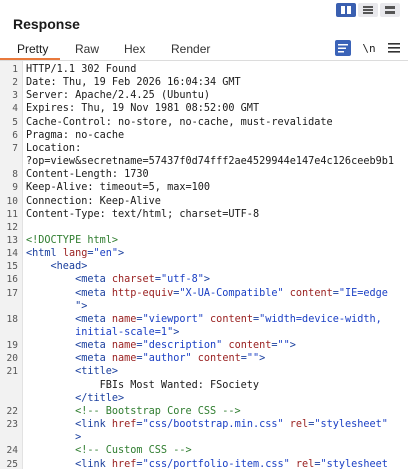  What do you see at coordinates (130, 175) in the screenshot?
I see `code-token: : 1730` at bounding box center [130, 175].